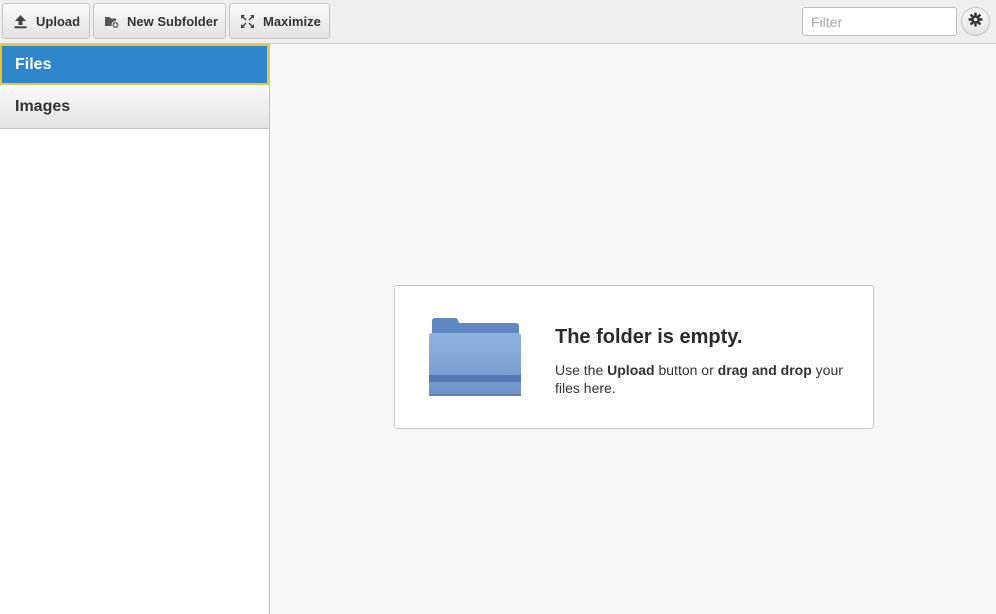 This screenshot has width=996, height=614. Describe the element at coordinates (134, 107) in the screenshot. I see `sidebar-item-images: Images` at that location.